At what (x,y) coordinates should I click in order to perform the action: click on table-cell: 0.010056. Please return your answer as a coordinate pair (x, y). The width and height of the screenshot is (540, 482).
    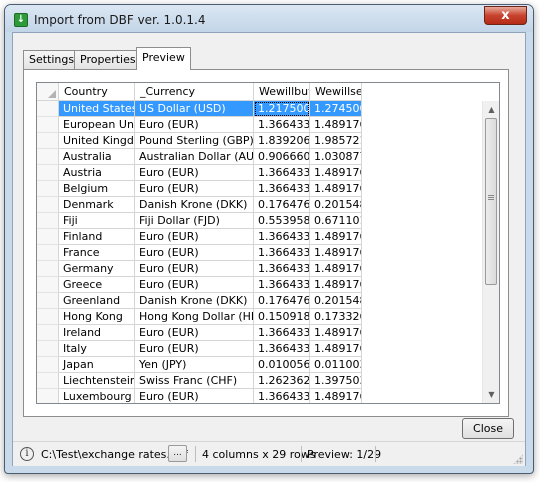
    Looking at the image, I should click on (282, 365).